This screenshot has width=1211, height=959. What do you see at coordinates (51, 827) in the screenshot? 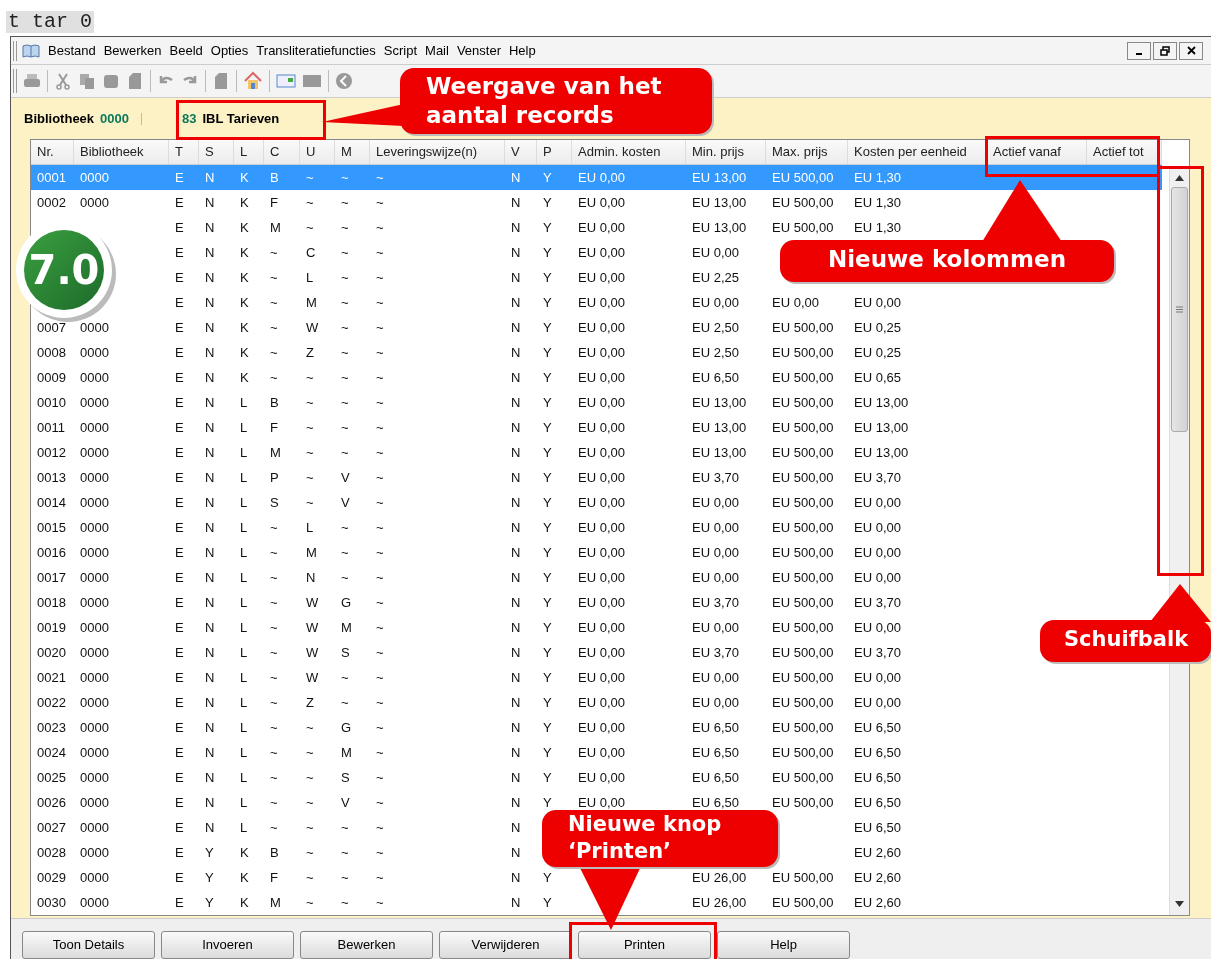
I see `table-cell-text: 0027` at bounding box center [51, 827].